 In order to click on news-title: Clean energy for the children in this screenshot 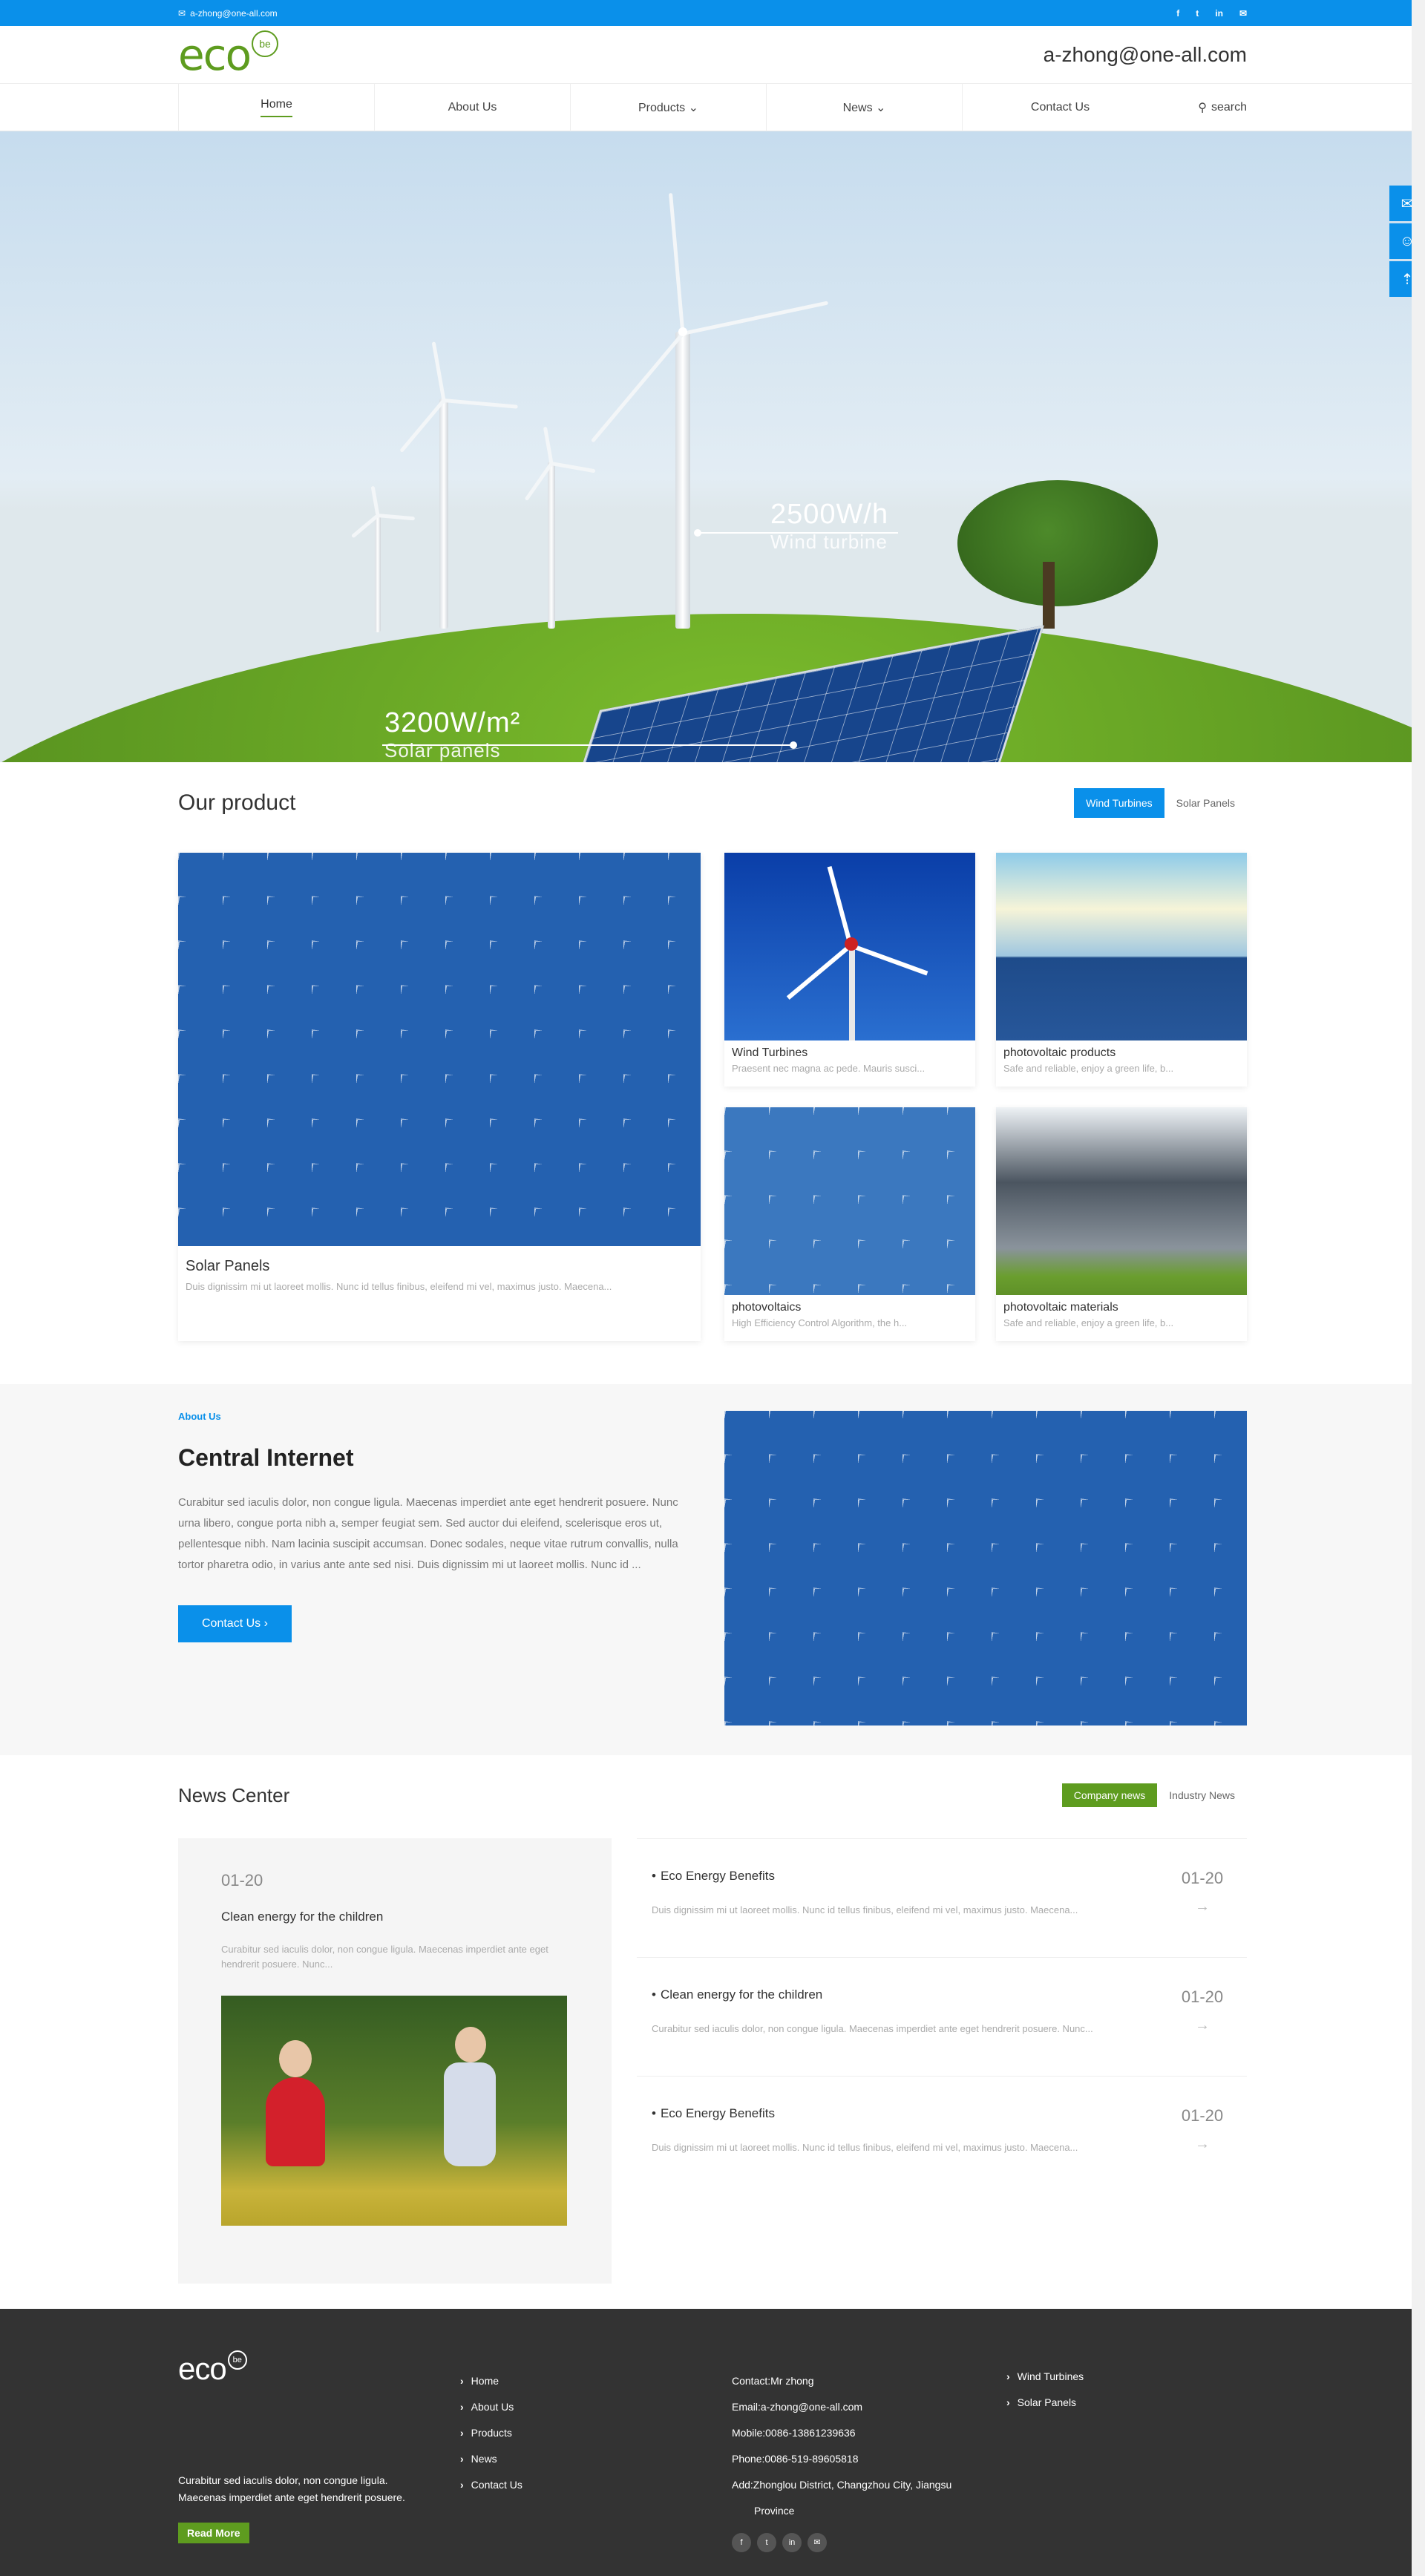, I will do `click(302, 1917)`.